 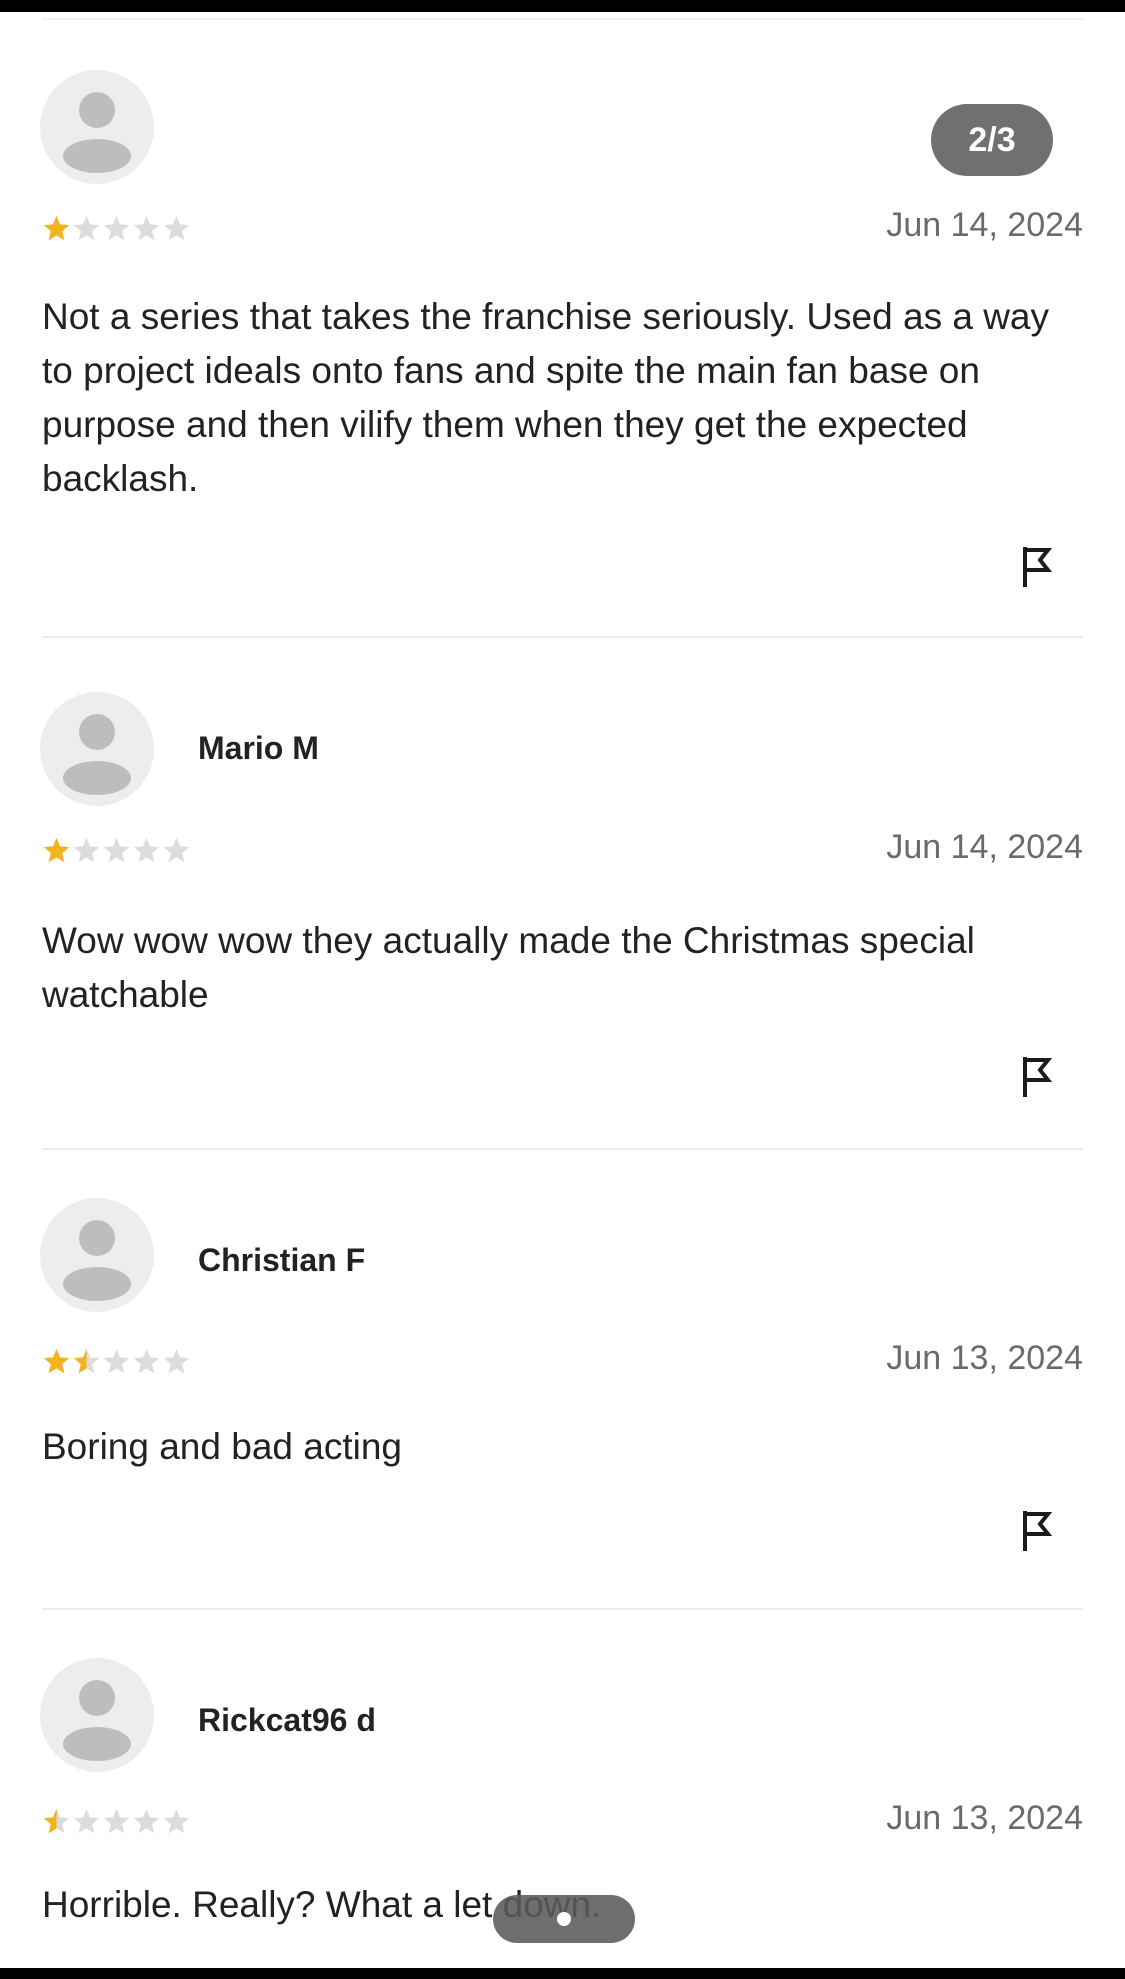 I want to click on image-counter-badge: 2/3, so click(x=992, y=140).